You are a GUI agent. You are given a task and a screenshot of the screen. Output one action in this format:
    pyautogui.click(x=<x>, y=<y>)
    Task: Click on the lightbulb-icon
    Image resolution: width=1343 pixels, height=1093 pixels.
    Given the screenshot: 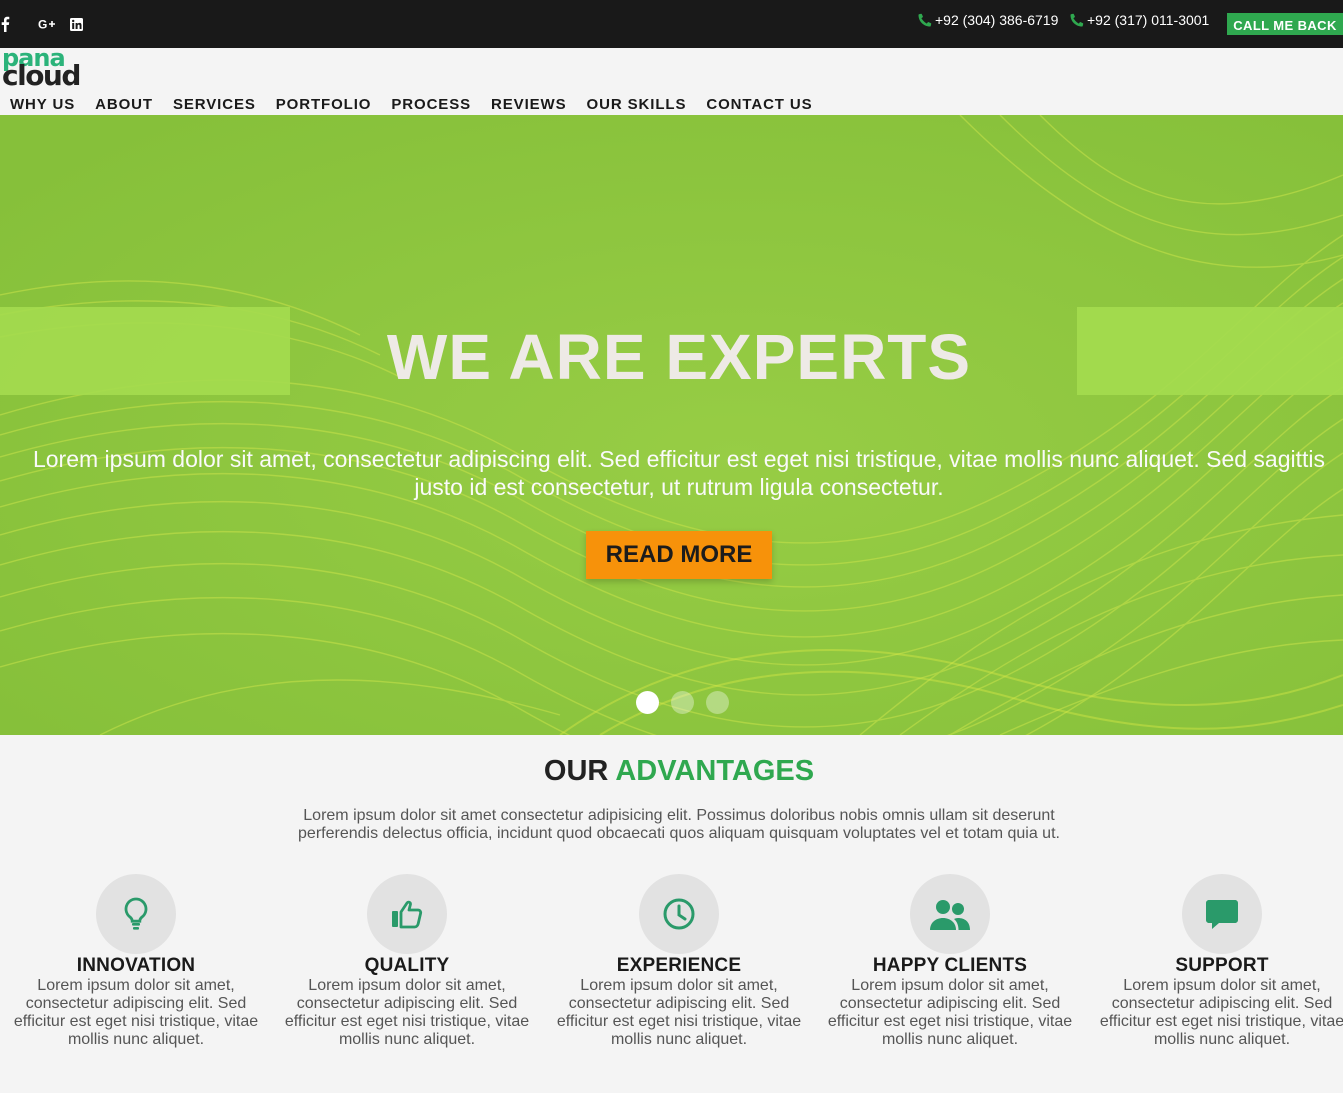 What is the action you would take?
    pyautogui.click(x=136, y=913)
    